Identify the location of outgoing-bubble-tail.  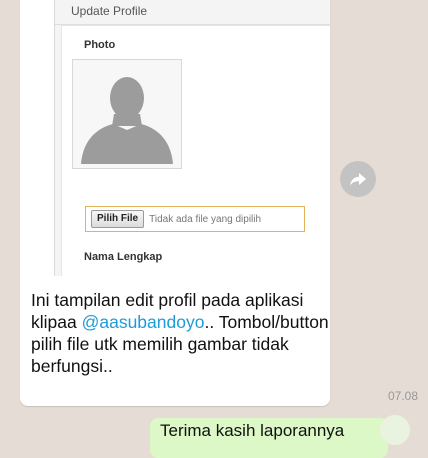
(395, 430).